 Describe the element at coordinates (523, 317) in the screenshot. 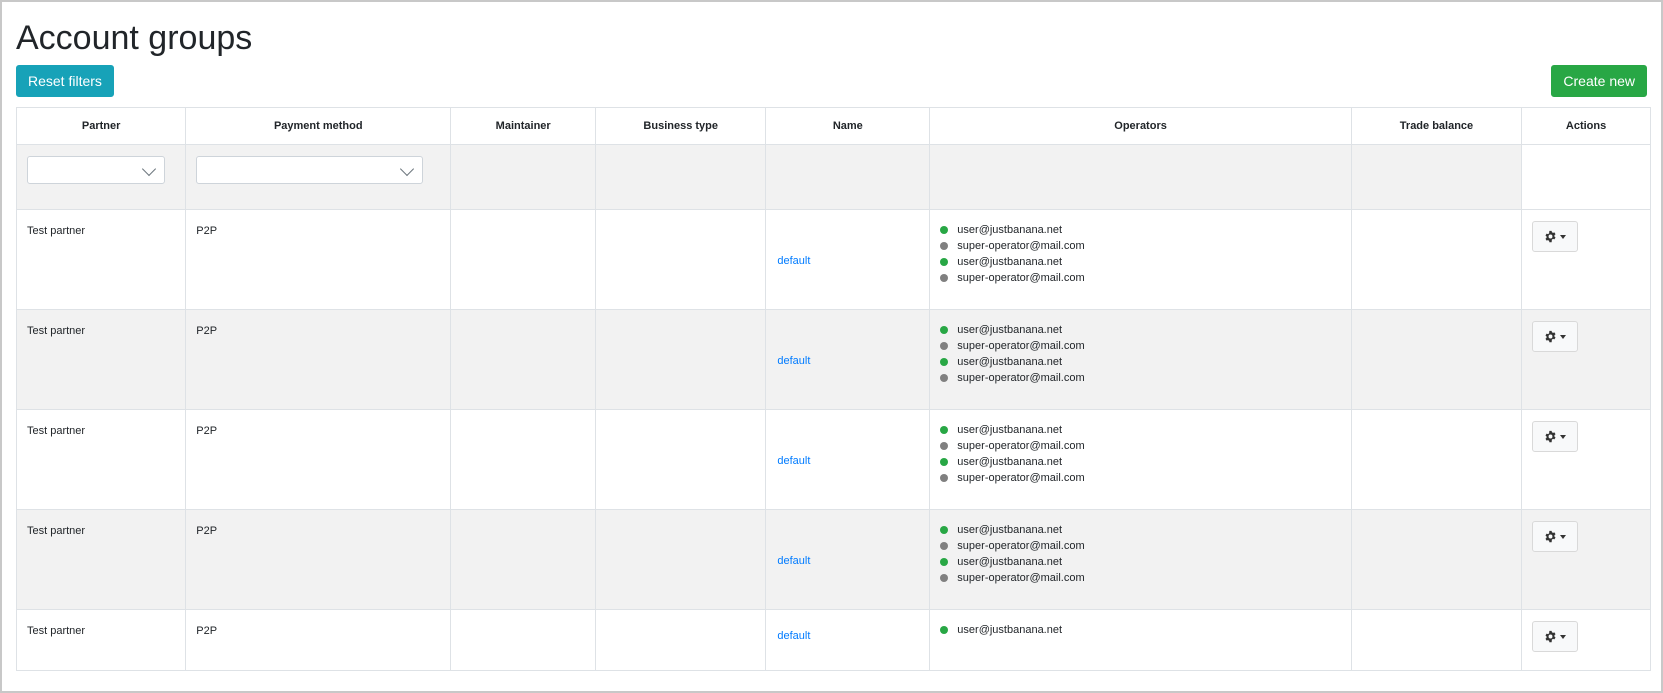

I see `maintainer-text` at that location.